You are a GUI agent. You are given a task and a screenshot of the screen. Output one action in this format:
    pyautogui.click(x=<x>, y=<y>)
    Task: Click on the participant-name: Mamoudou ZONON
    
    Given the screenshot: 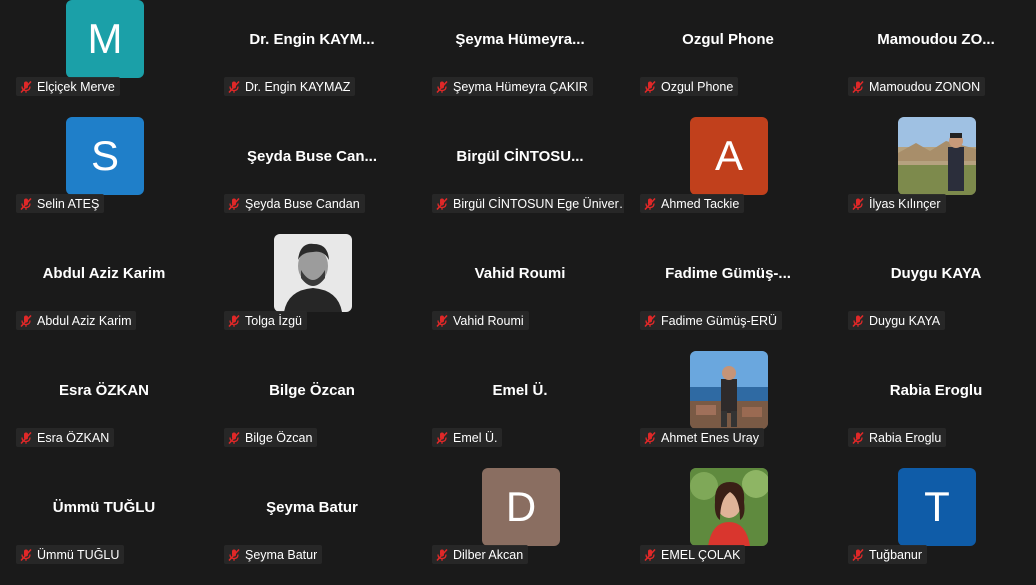 What is the action you would take?
    pyautogui.click(x=925, y=86)
    